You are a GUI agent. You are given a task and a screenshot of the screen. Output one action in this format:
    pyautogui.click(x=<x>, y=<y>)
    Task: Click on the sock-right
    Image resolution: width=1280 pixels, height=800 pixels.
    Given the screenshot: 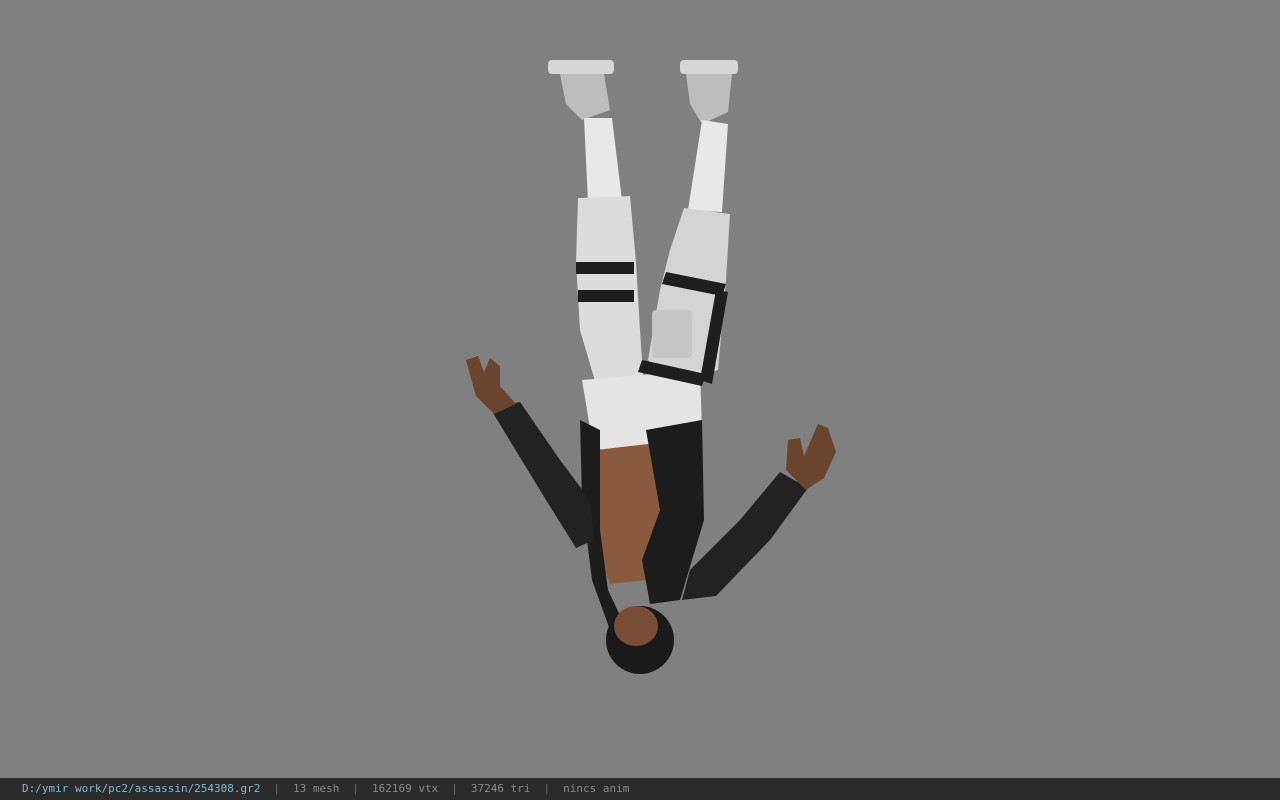 What is the action you would take?
    pyautogui.click(x=708, y=166)
    